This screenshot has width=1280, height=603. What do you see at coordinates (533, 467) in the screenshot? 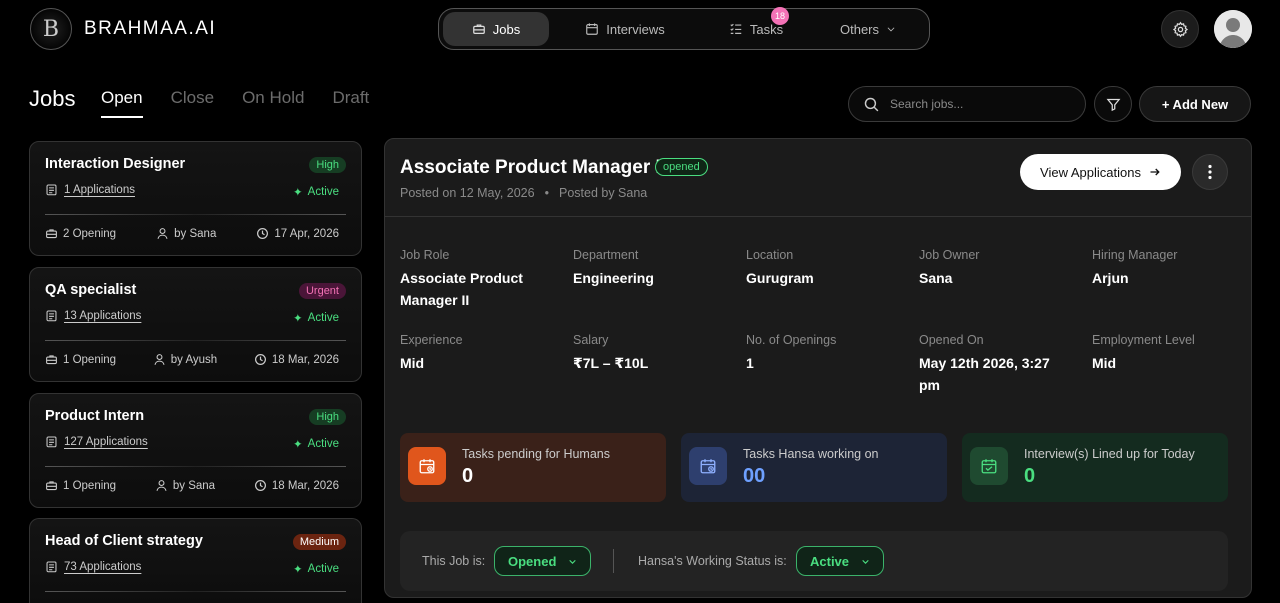
I see `stat-tasks-pending-humans: Tasks pending for Humans 0` at bounding box center [533, 467].